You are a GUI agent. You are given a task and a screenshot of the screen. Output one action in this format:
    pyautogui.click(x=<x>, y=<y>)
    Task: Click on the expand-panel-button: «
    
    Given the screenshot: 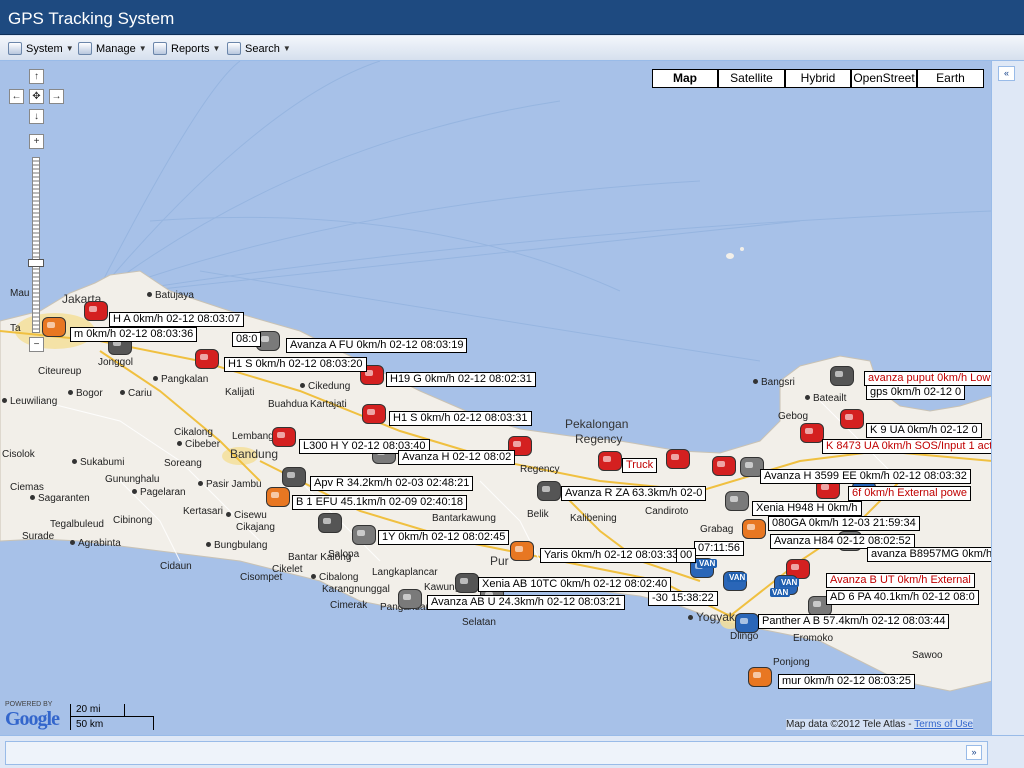 What is the action you would take?
    pyautogui.click(x=1006, y=73)
    